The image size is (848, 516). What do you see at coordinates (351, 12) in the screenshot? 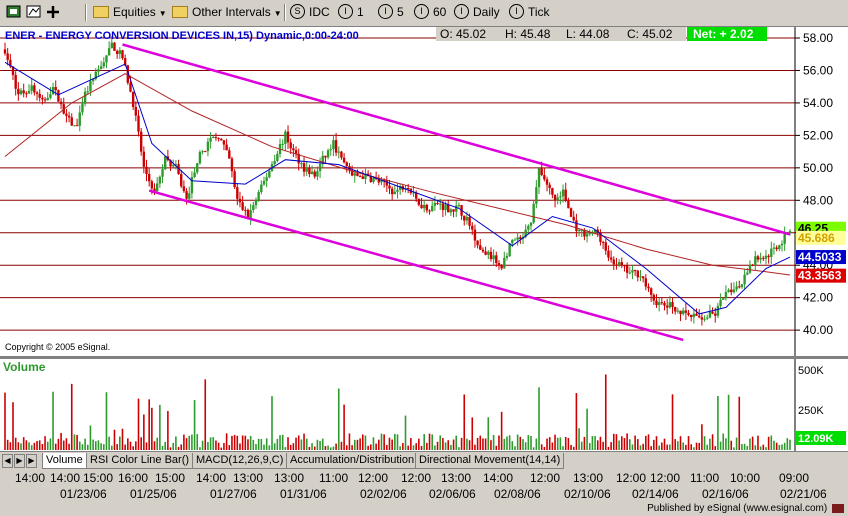
I see `interval-1-button: I1` at bounding box center [351, 12].